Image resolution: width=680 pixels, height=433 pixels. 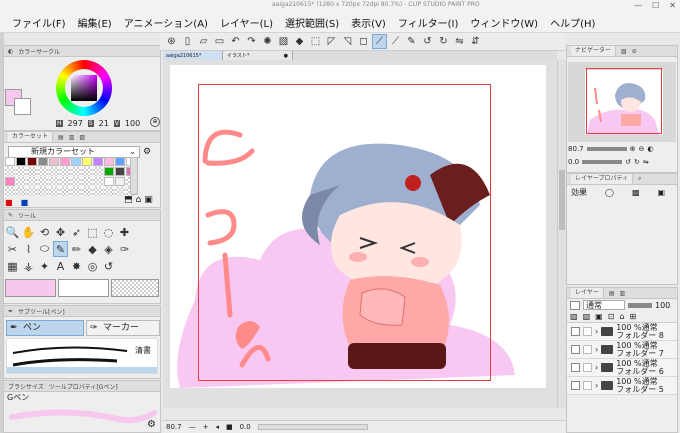 I want to click on line-correct-icon: ◎, so click(x=92, y=266).